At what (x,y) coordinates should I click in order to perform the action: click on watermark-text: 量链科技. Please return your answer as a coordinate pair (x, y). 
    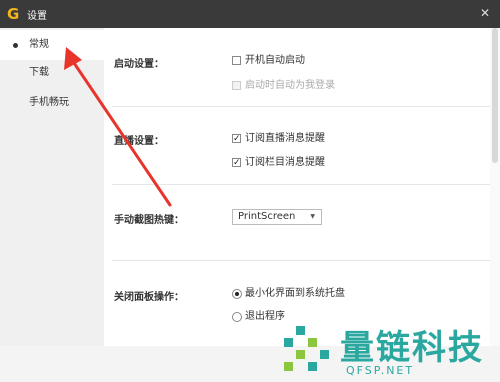
    Looking at the image, I should click on (412, 348).